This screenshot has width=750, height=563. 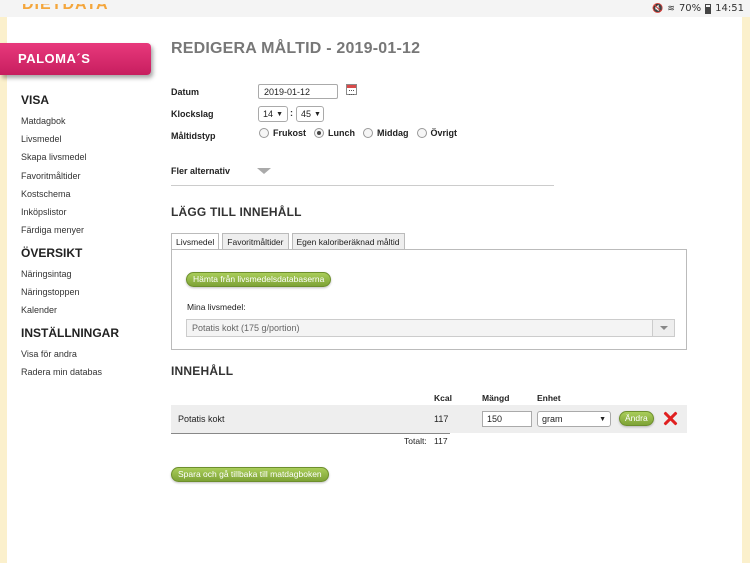 I want to click on minute-value: 45, so click(x=306, y=114).